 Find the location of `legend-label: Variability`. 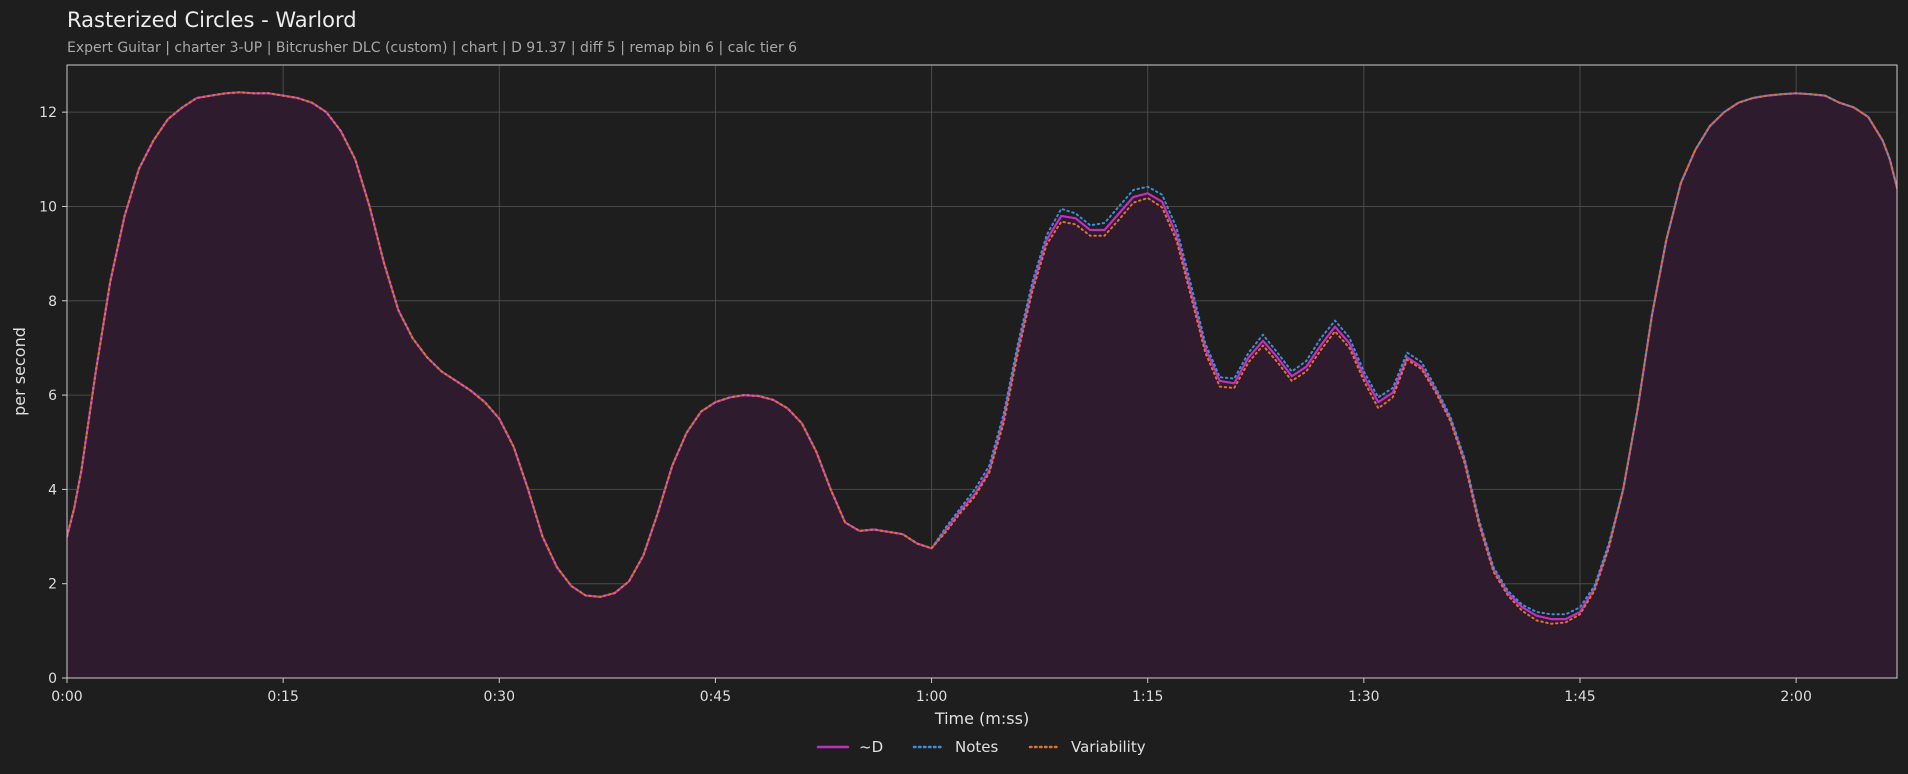

legend-label: Variability is located at coordinates (1108, 747).